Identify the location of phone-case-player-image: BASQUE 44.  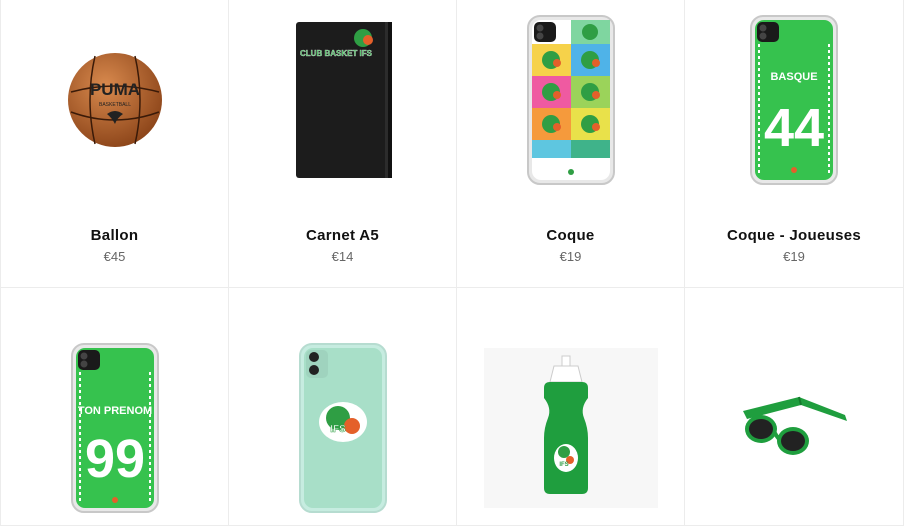
(794, 100).